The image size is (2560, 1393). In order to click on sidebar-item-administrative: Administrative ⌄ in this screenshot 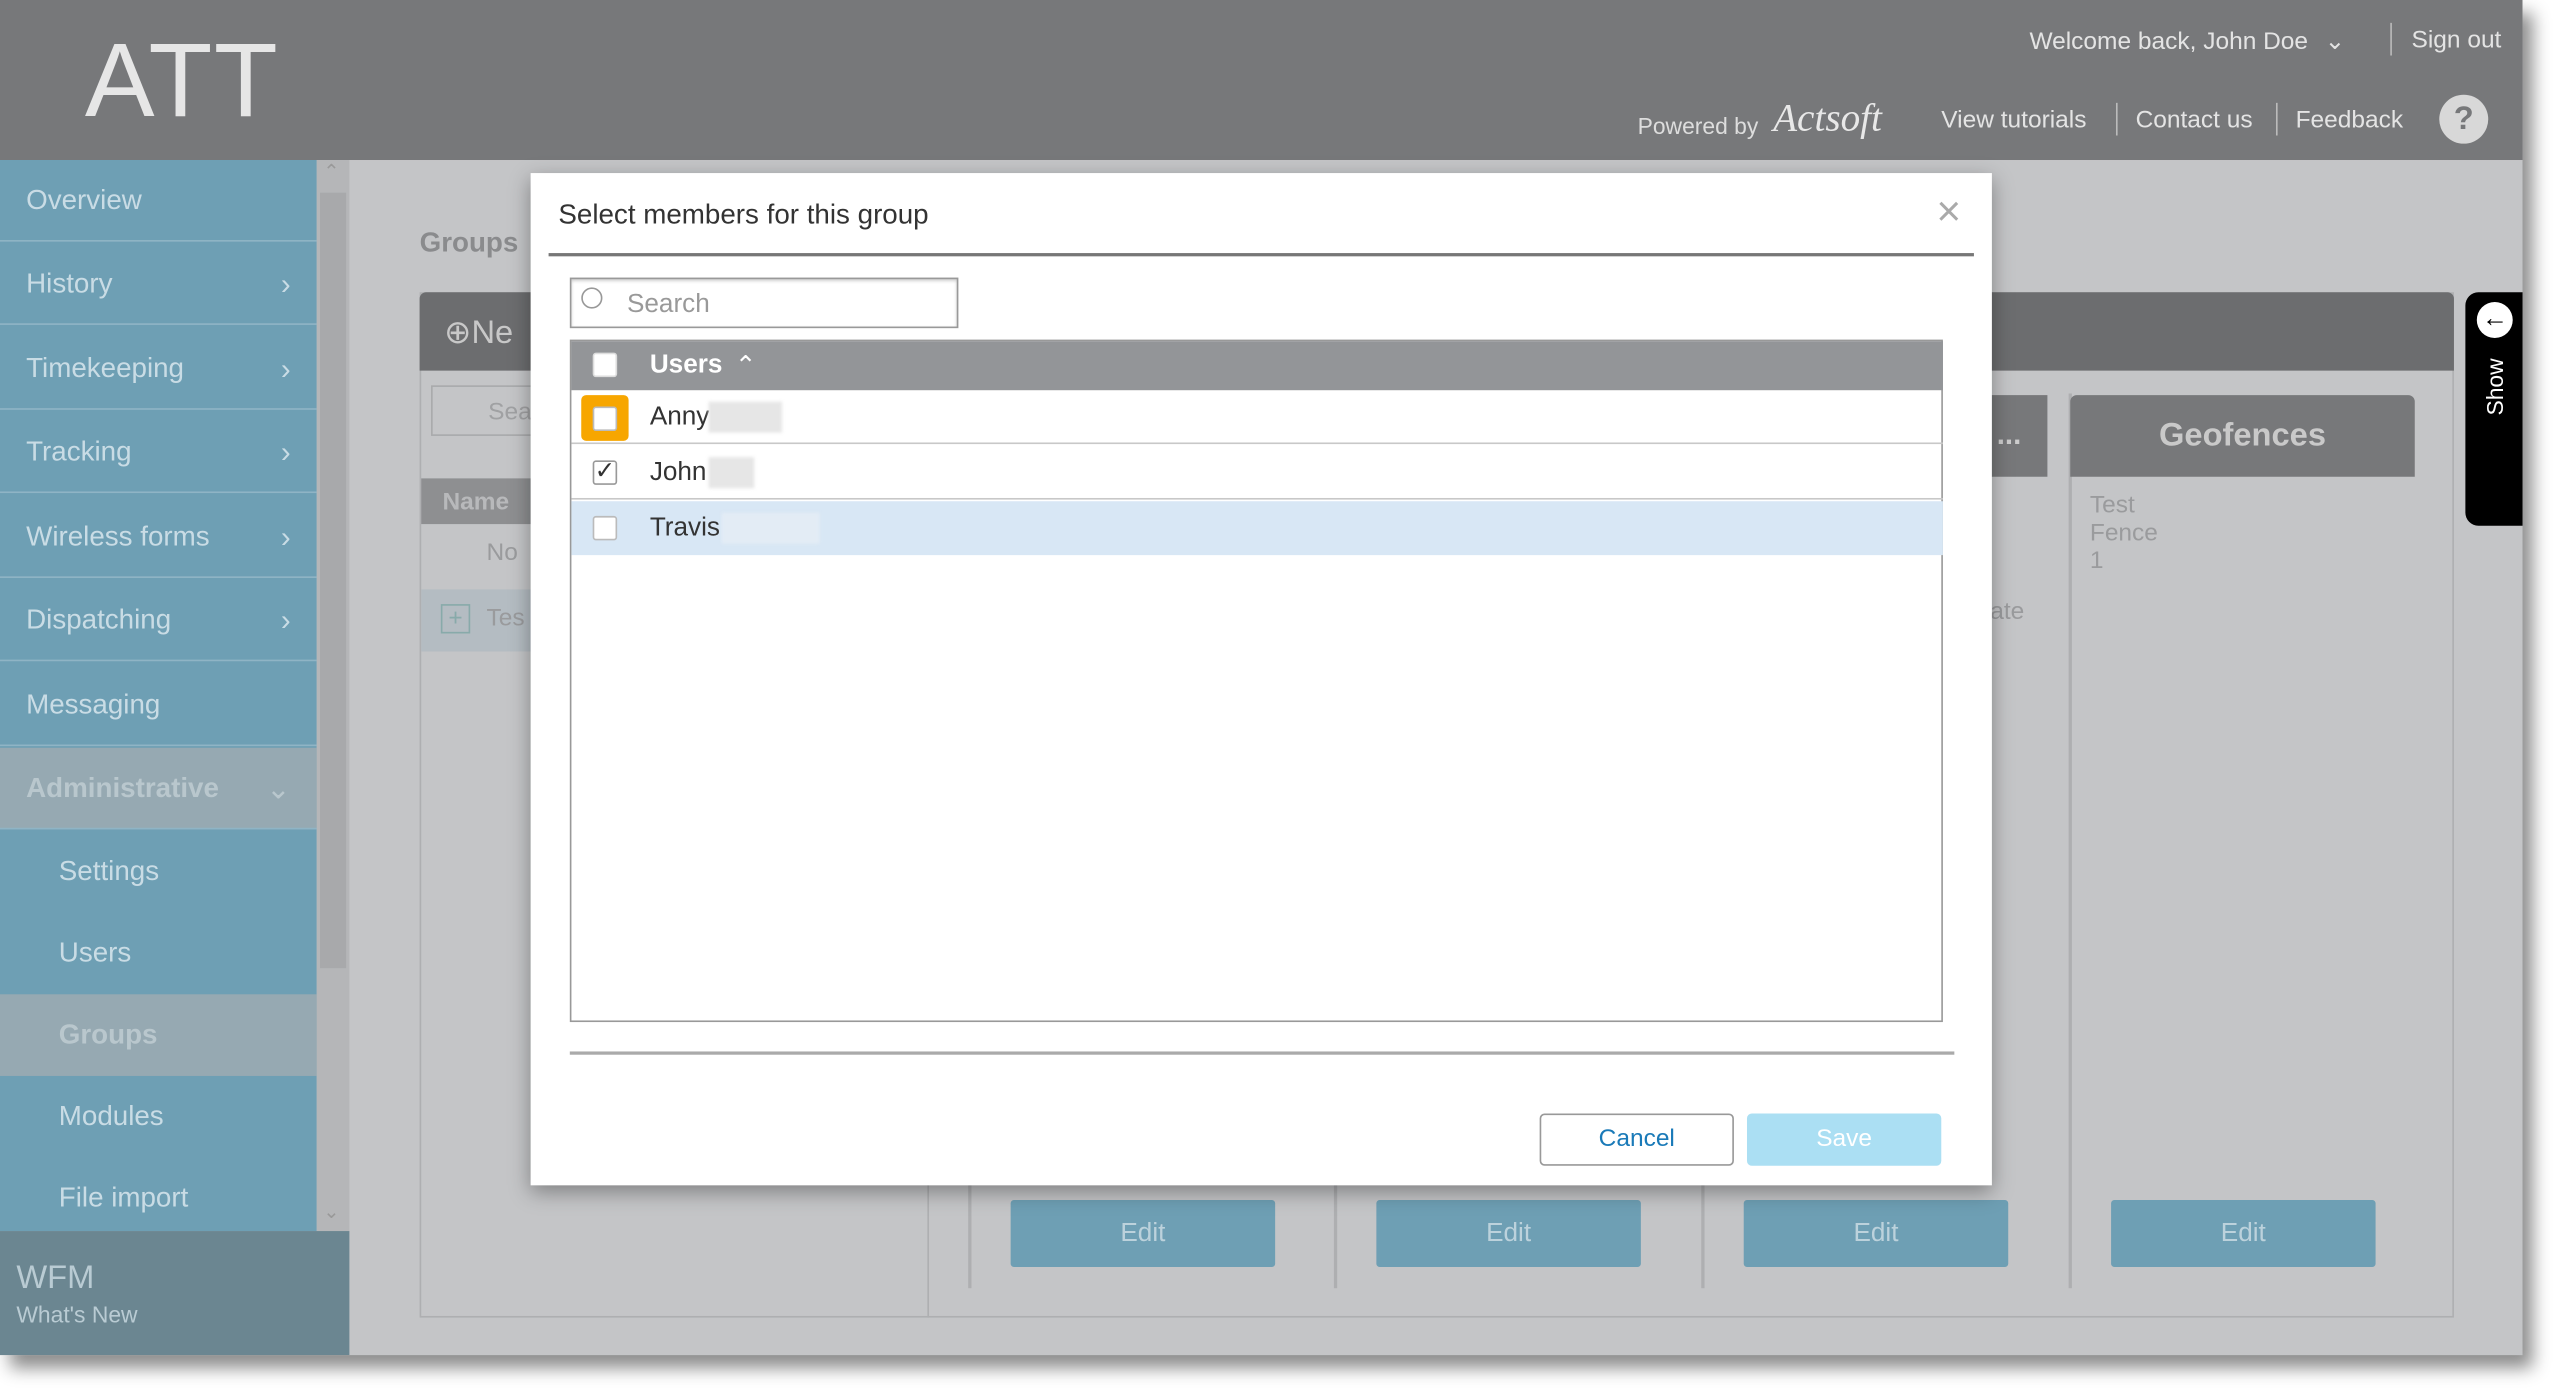, I will do `click(158, 788)`.